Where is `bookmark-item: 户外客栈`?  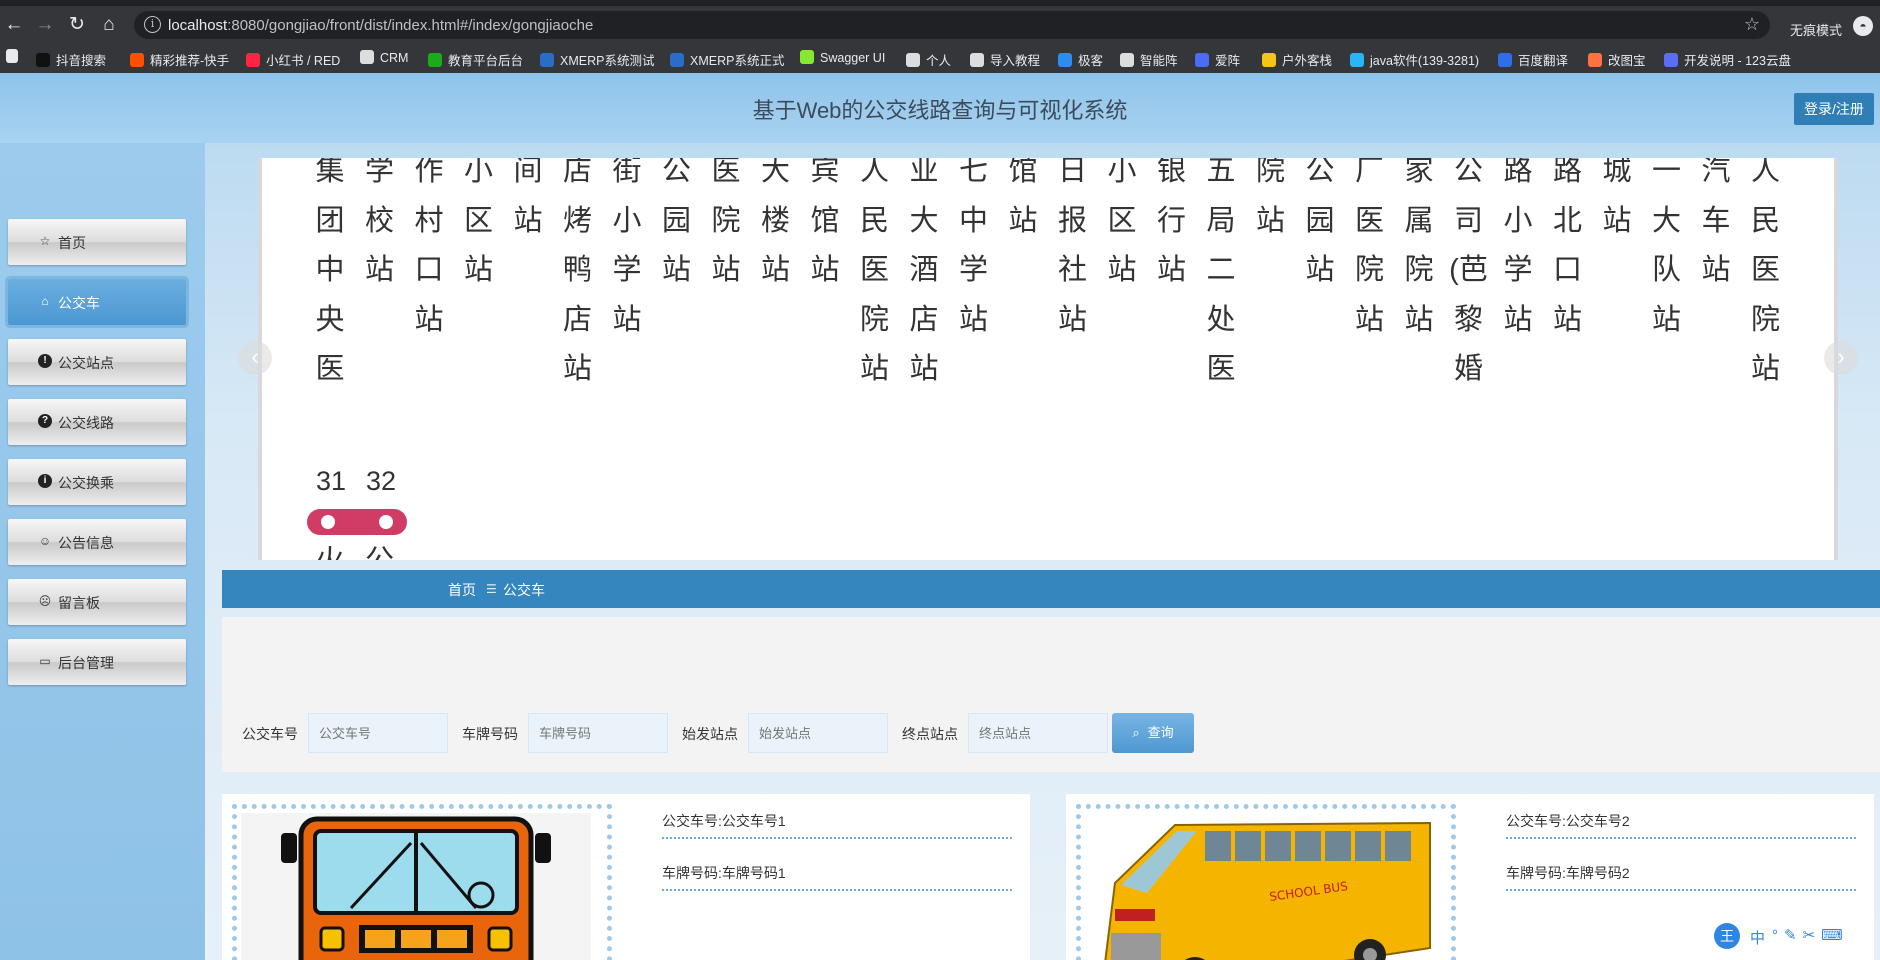 bookmark-item: 户外客栈 is located at coordinates (1297, 59).